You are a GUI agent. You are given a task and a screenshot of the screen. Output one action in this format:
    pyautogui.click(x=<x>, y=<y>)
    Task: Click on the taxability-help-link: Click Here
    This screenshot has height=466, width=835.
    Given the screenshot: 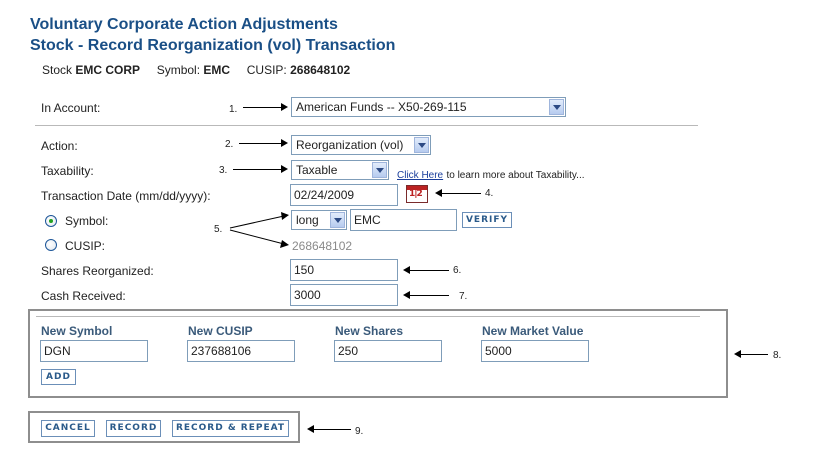 What is the action you would take?
    pyautogui.click(x=420, y=175)
    